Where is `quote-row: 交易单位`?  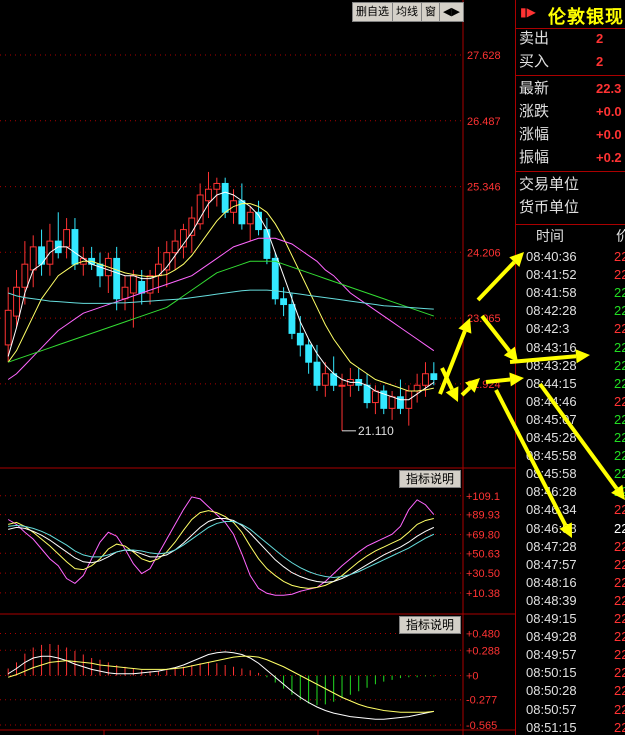
quote-row: 交易单位 is located at coordinates (570, 185).